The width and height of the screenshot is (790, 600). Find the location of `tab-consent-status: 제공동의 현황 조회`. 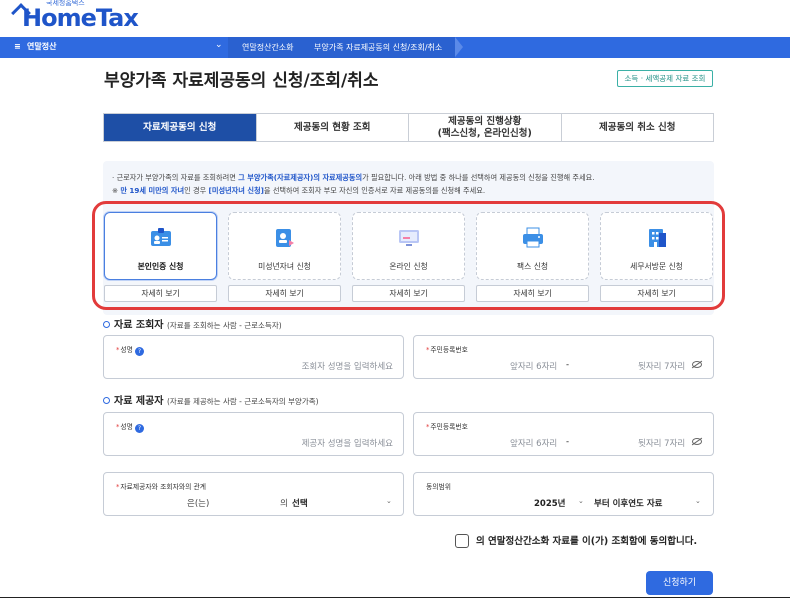

tab-consent-status: 제공동의 현황 조회 is located at coordinates (332, 127).